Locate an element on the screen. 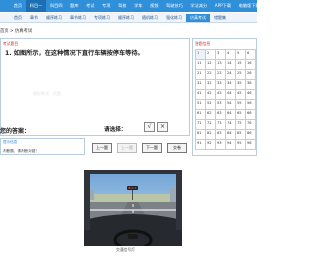  grid-cell: 4 is located at coordinates (231, 55).